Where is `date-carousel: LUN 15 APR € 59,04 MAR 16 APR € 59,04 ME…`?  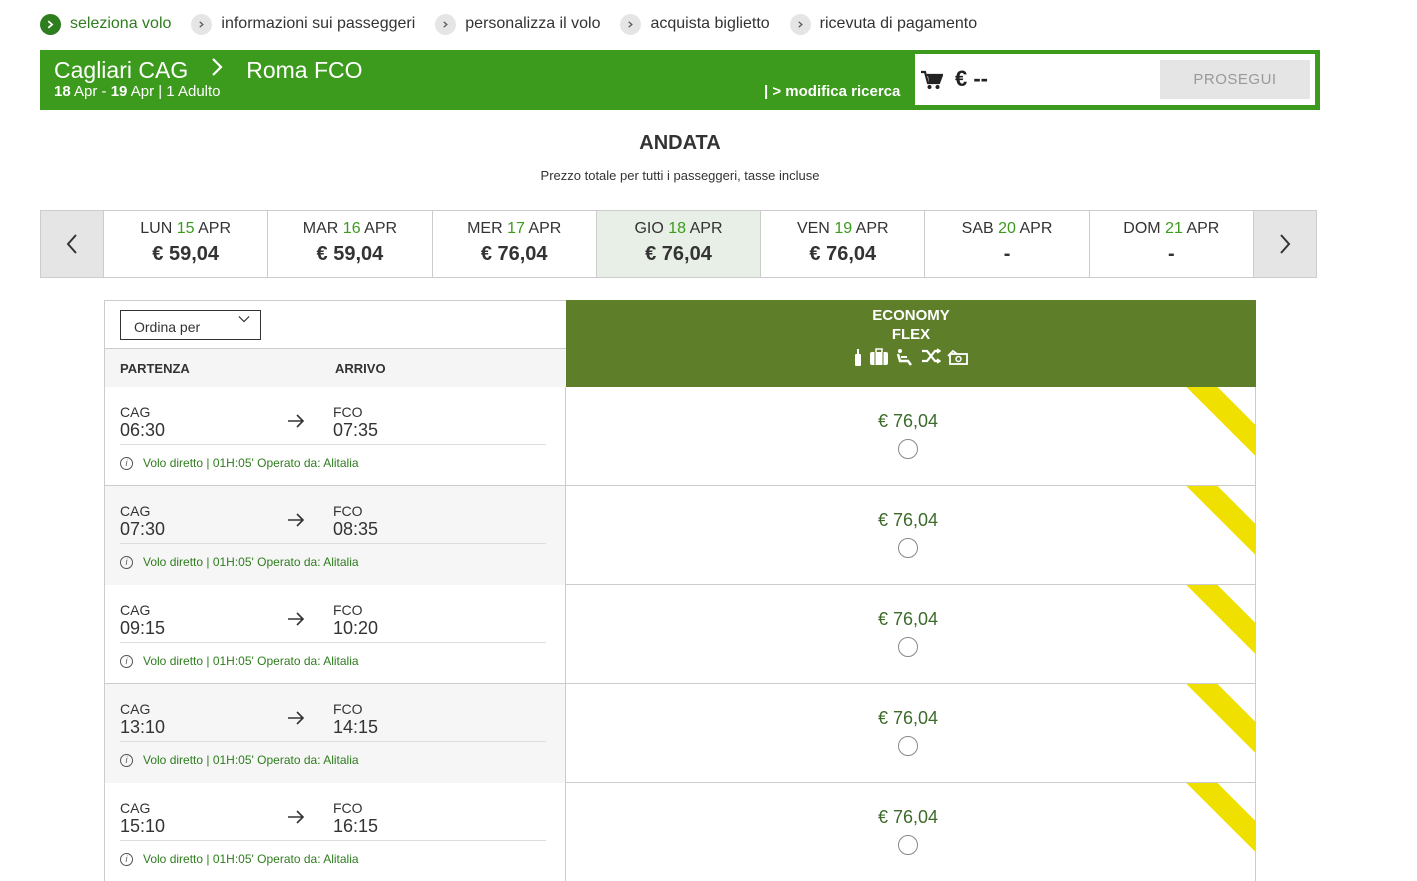
date-carousel: LUN 15 APR € 59,04 MAR 16 APR € 59,04 ME… is located at coordinates (678, 244).